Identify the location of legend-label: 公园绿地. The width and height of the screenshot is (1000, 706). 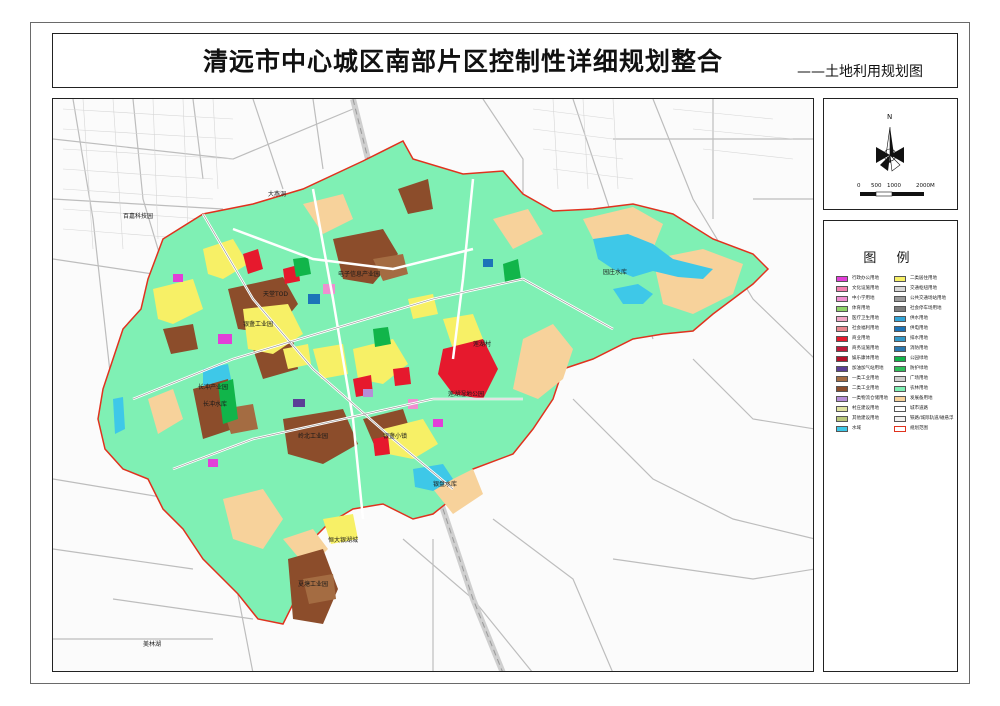
(919, 358).